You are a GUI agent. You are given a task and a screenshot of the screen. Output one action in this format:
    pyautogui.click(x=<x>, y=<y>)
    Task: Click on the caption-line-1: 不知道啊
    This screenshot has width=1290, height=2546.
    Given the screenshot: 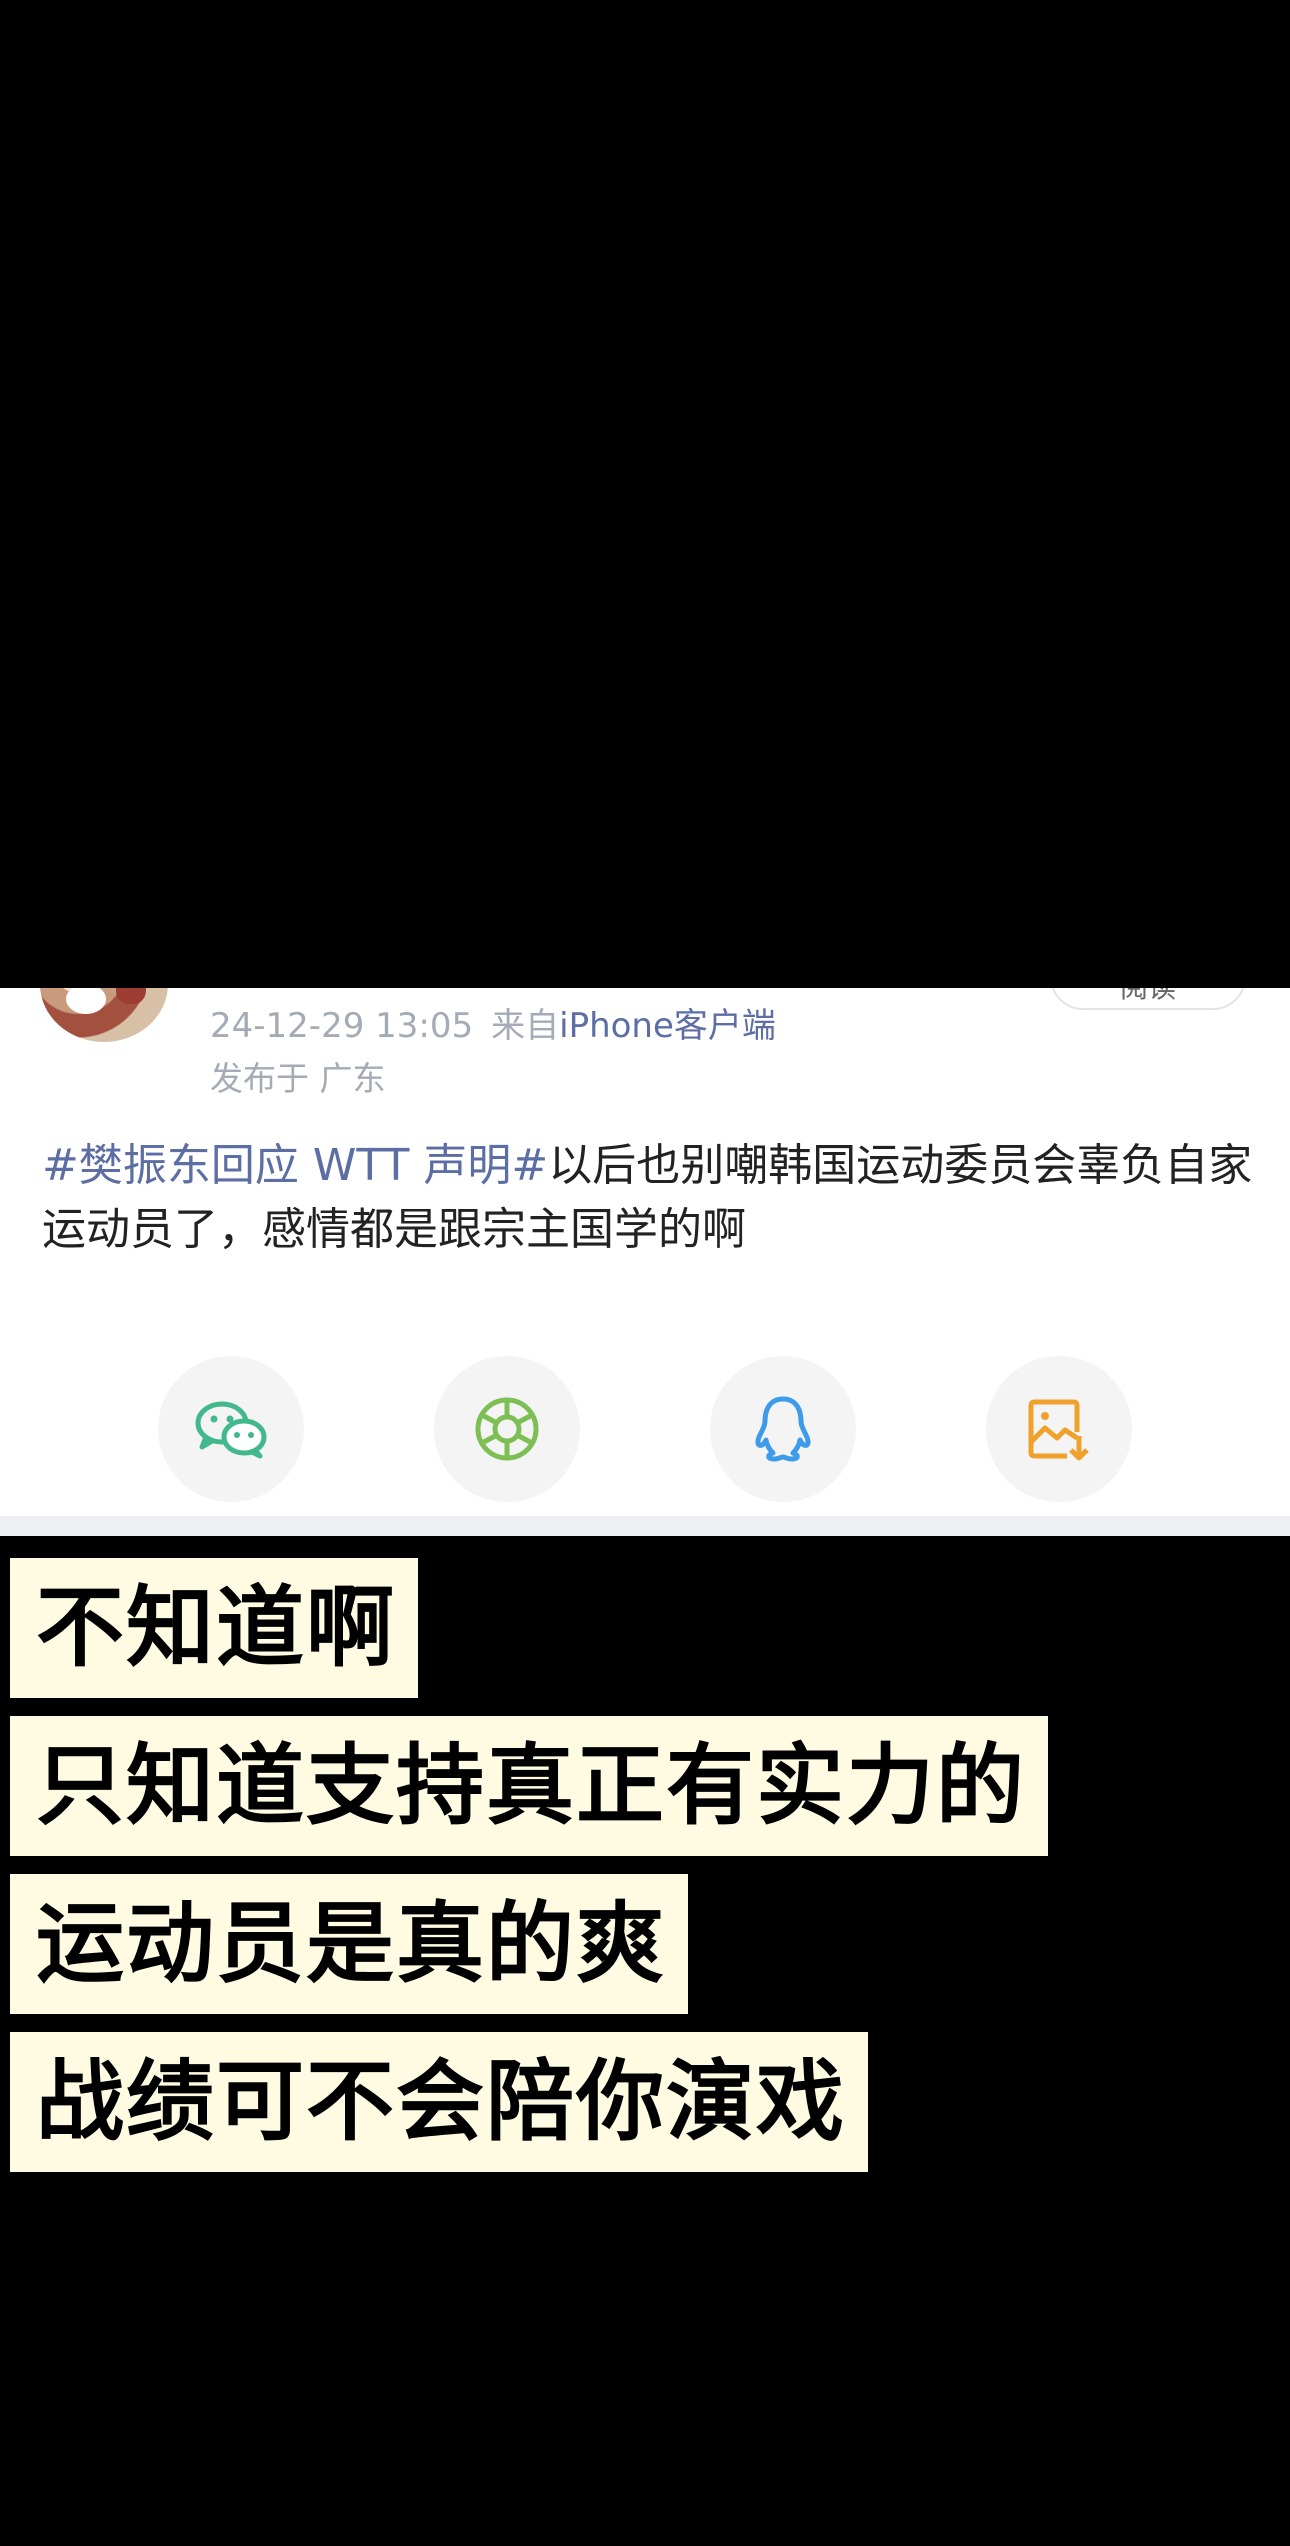 What is the action you would take?
    pyautogui.click(x=214, y=1628)
    